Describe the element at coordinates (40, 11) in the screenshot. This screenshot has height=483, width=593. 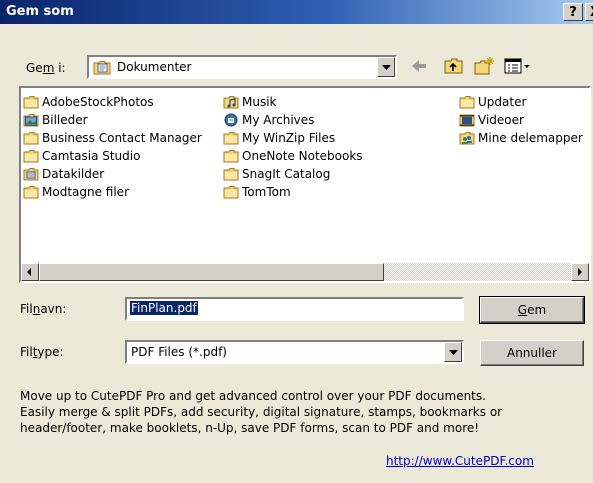
I see `window-title: Gem som` at that location.